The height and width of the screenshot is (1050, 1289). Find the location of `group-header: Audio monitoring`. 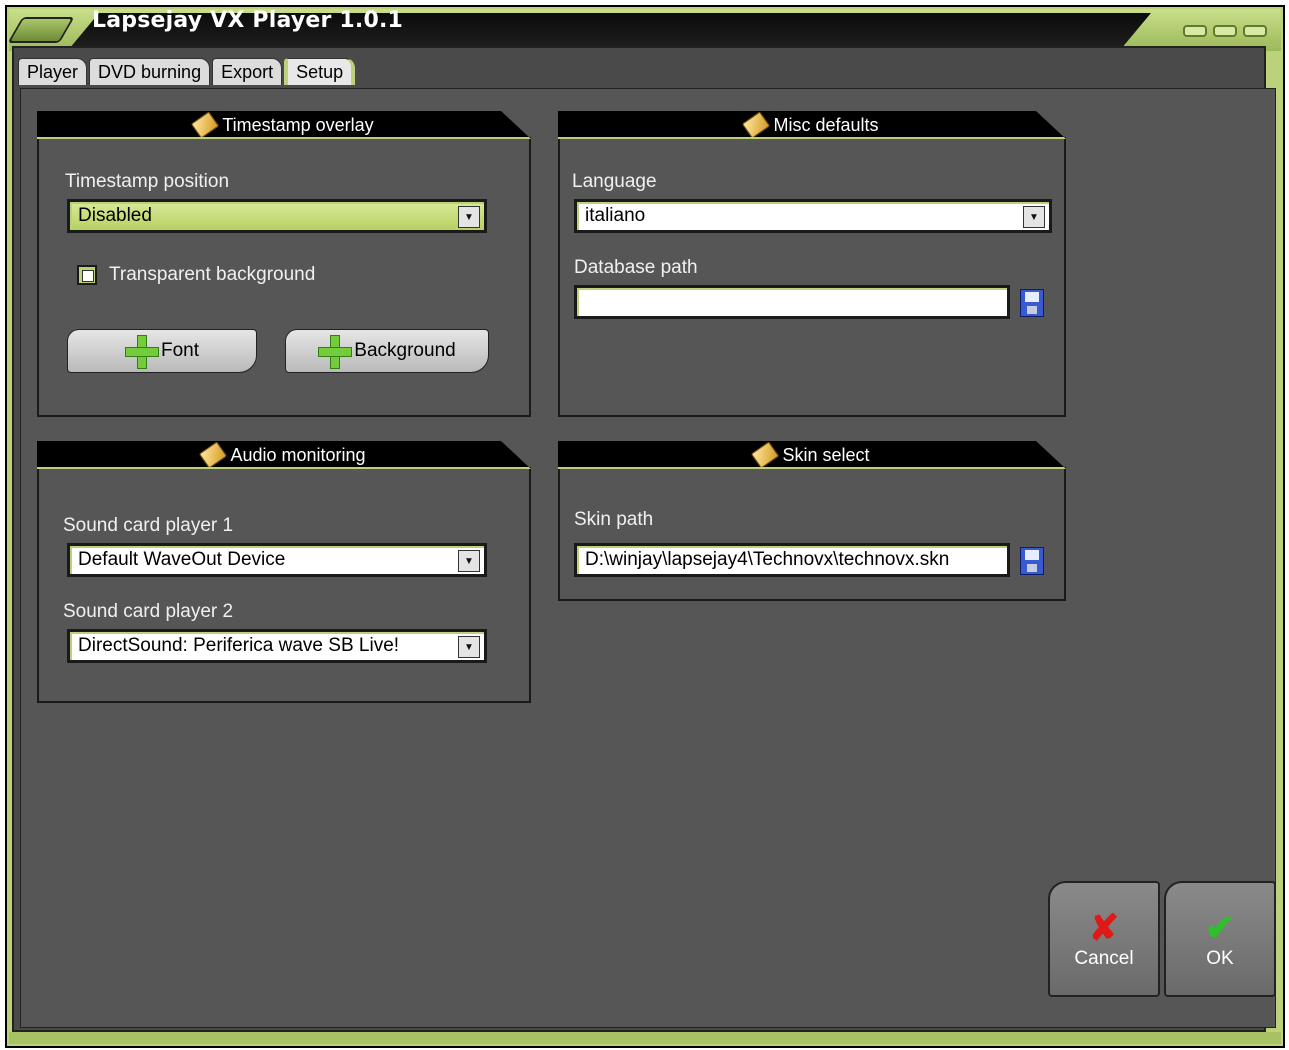

group-header: Audio monitoring is located at coordinates (284, 455).